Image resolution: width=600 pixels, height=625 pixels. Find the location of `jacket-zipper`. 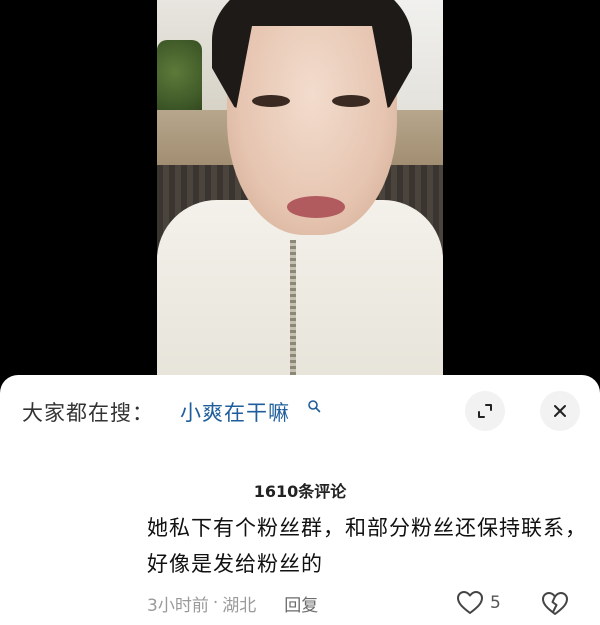

jacket-zipper is located at coordinates (293, 310).